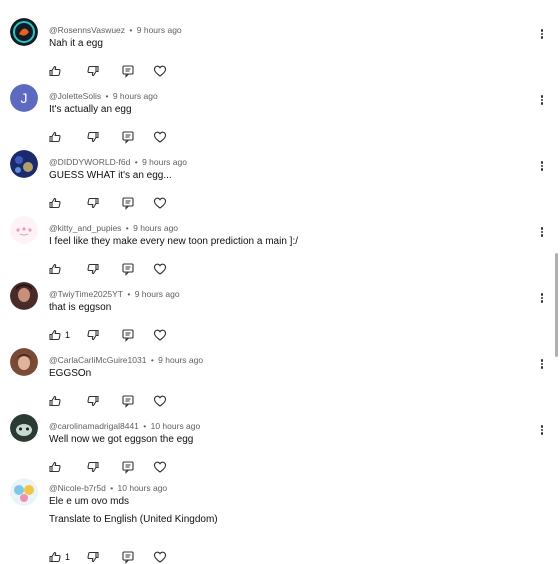 Image resolution: width=560 pixels, height=564 pixels. I want to click on reply-button, so click(128, 557).